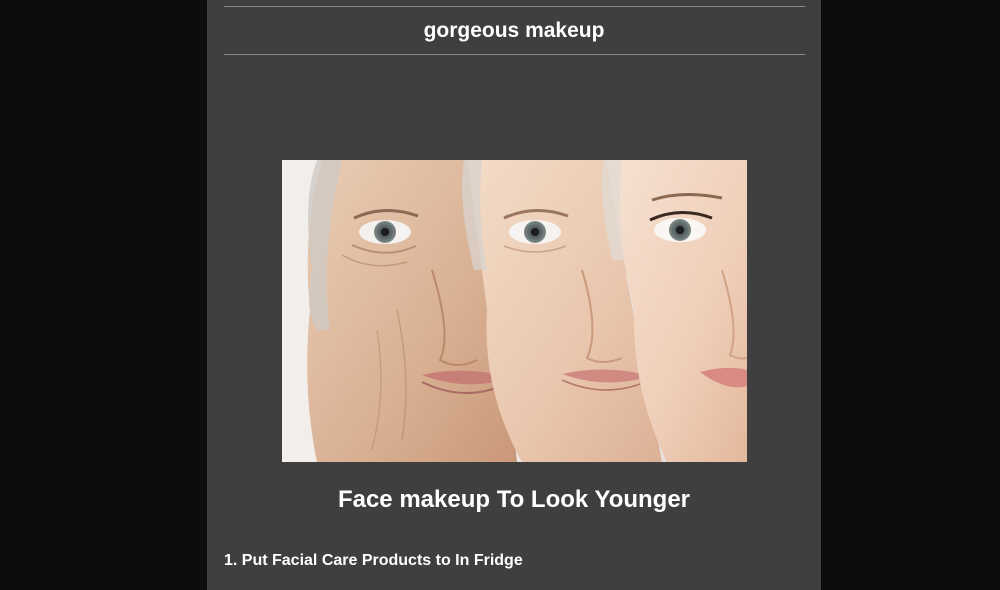 Image resolution: width=1000 pixels, height=590 pixels. I want to click on header-top-divider, so click(514, 6).